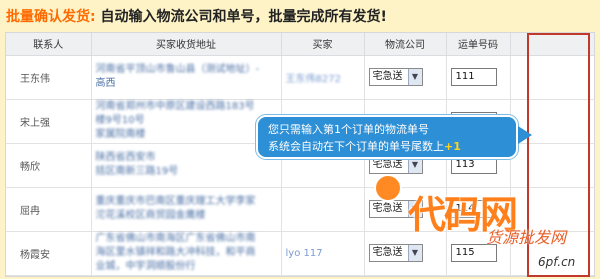 The image size is (600, 279). I want to click on tip-callout: 您只需输入第1个订单的物流单号 系统会自动在下个订单的单号尾数上+1, so click(387, 137).